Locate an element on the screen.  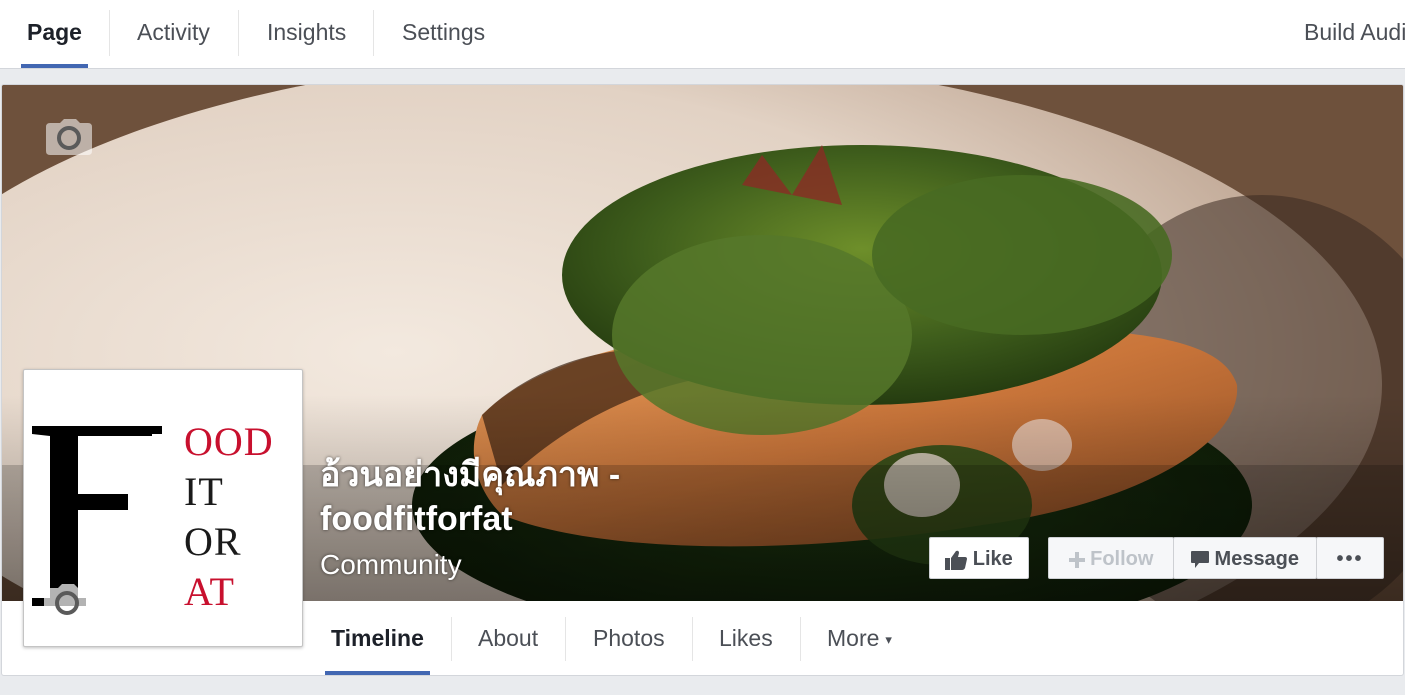
admin-tab-settings: Settings is located at coordinates (443, 34).